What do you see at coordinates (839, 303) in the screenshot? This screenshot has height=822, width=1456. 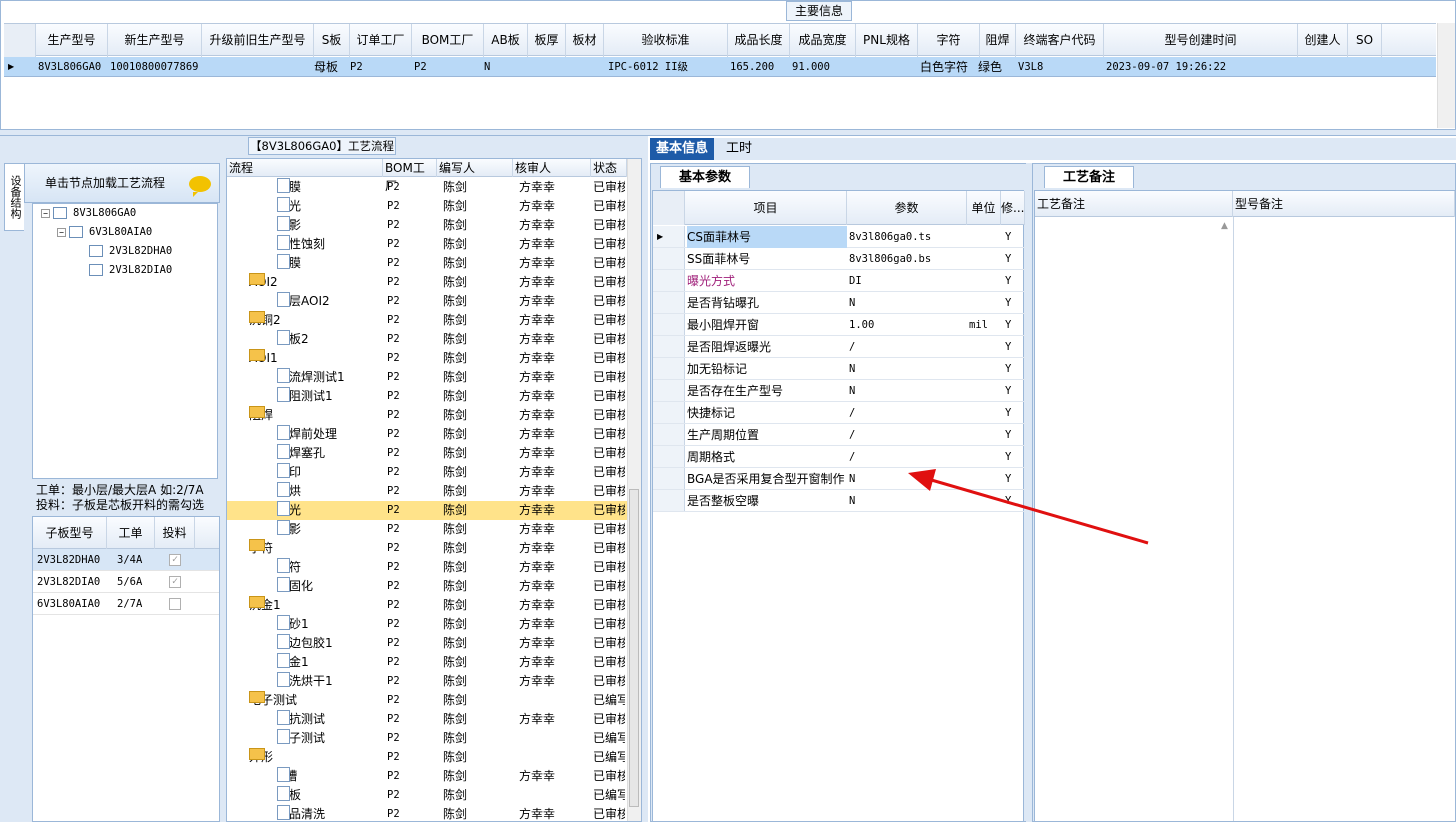 I see `param-row: 是否背钻曝孔 N Y` at bounding box center [839, 303].